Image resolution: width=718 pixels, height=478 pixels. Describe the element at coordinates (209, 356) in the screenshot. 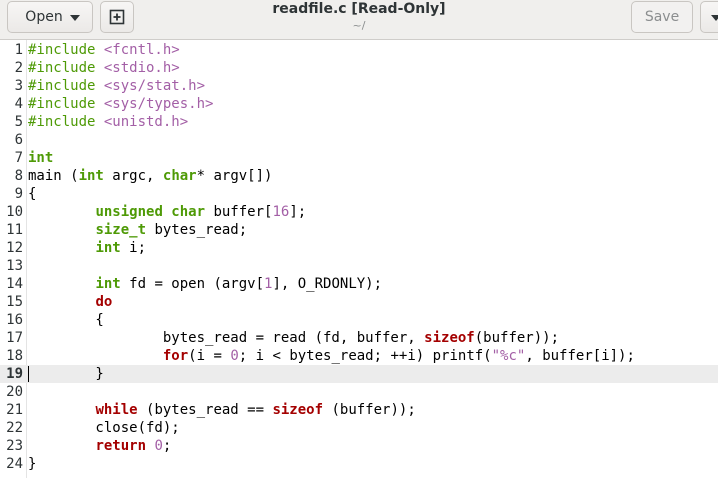

I see `code-token: (i =` at that location.